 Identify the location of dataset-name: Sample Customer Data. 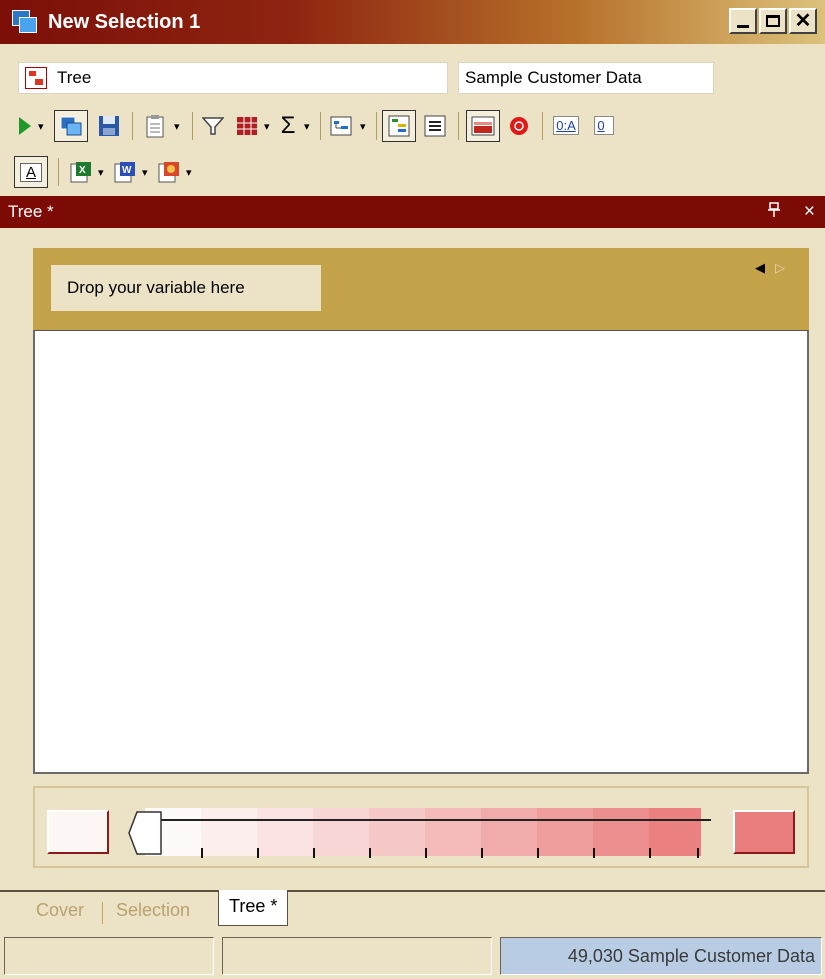
(553, 77).